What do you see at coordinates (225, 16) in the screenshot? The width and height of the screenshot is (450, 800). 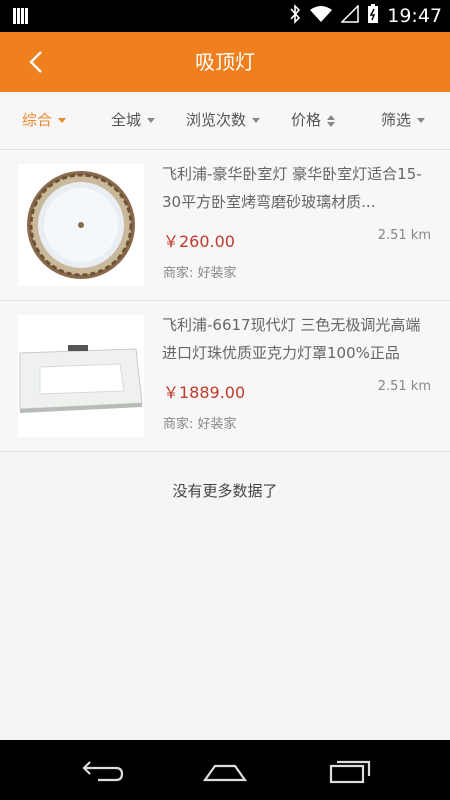 I see `status-bar: 19:47` at bounding box center [225, 16].